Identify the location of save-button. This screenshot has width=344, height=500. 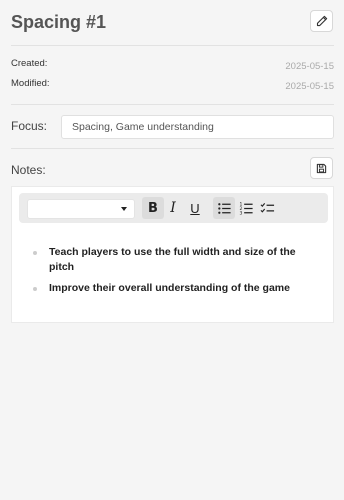
(321, 168).